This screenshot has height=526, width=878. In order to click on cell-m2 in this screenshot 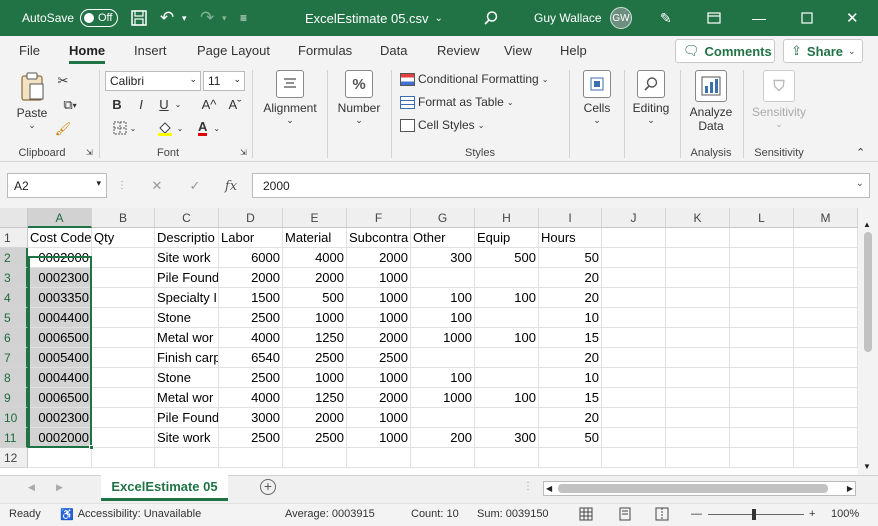, I will do `click(826, 258)`.